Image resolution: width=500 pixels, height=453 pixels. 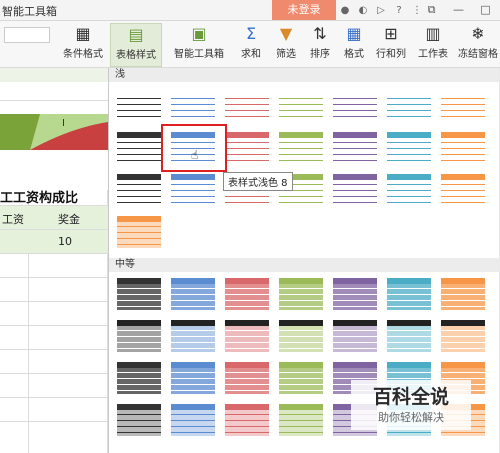 I want to click on format-button: ▦ 格式, so click(x=354, y=44).